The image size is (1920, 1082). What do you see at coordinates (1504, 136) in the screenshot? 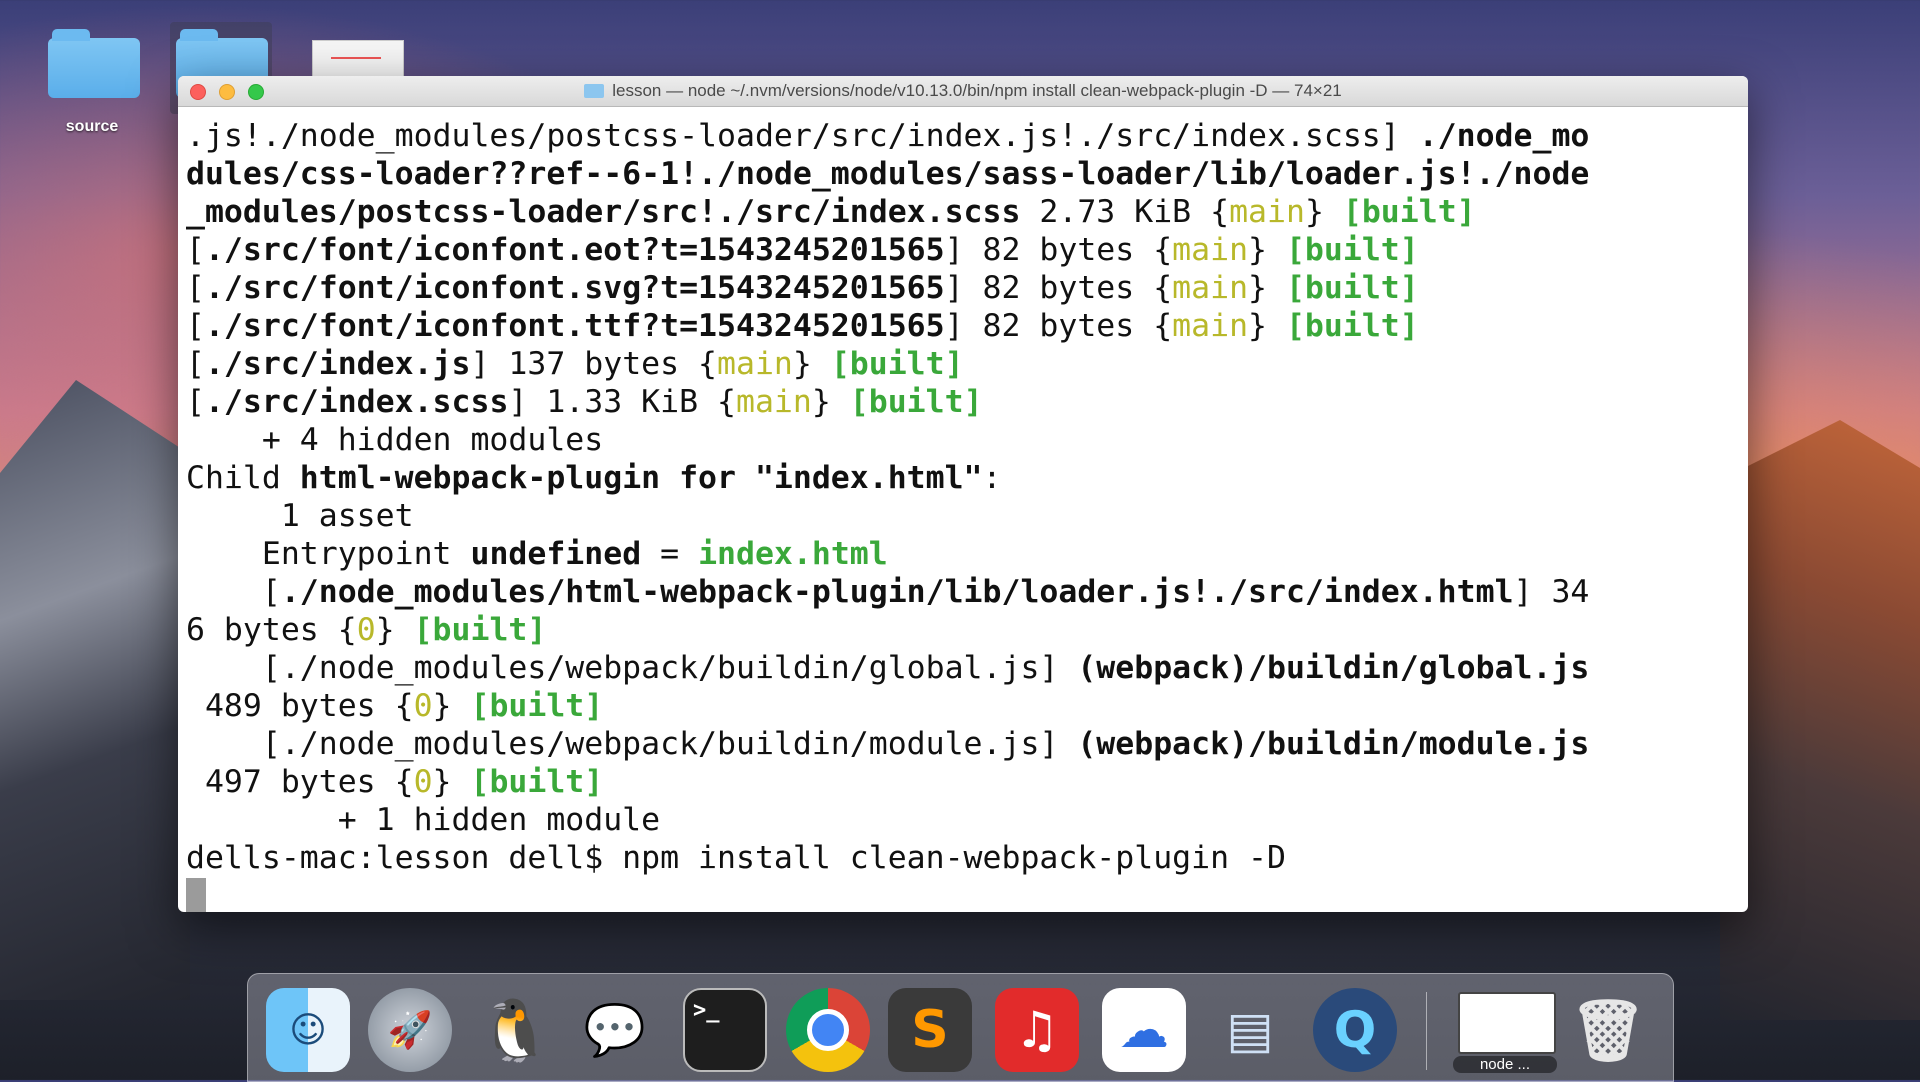
I see `terminal-text: ./node_mo` at bounding box center [1504, 136].